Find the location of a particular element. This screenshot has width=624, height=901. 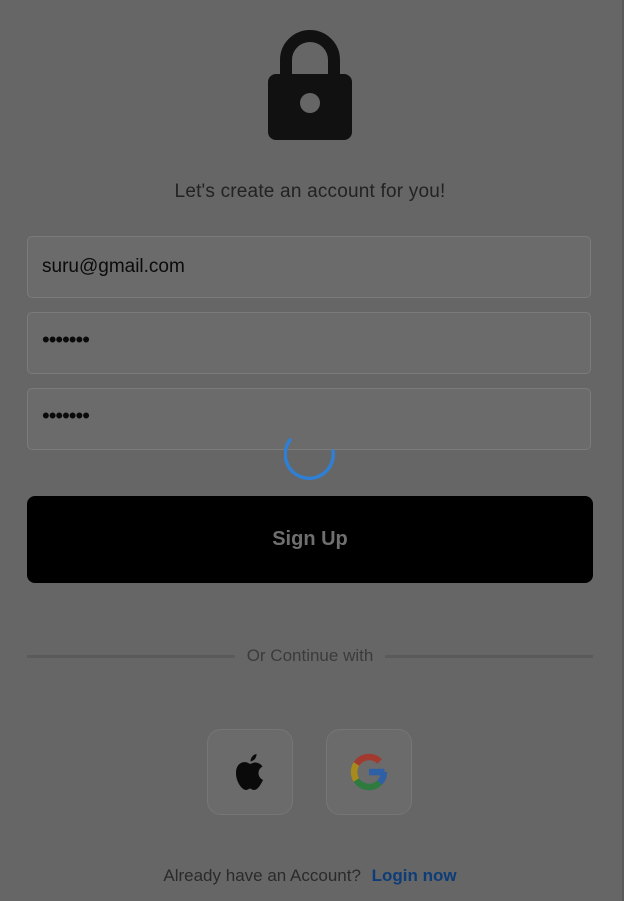

password-field: ••••••• is located at coordinates (309, 343).